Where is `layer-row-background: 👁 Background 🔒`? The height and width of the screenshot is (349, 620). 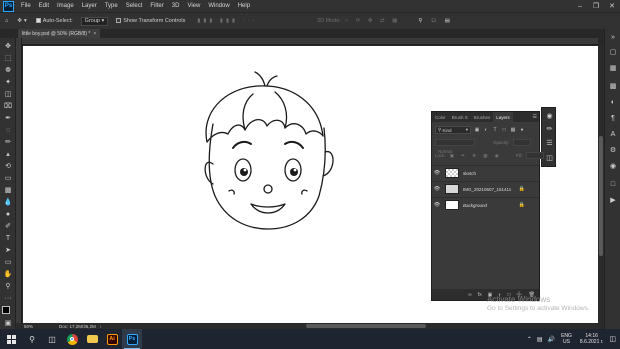 layer-row-background: 👁 Background 🔒 is located at coordinates (485, 204).